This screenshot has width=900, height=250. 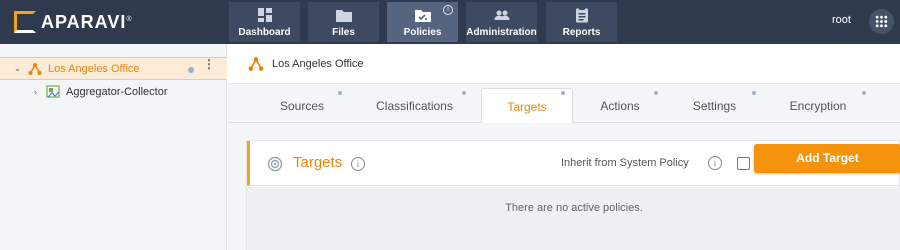 I want to click on nav-tab-files: Files, so click(x=343, y=22).